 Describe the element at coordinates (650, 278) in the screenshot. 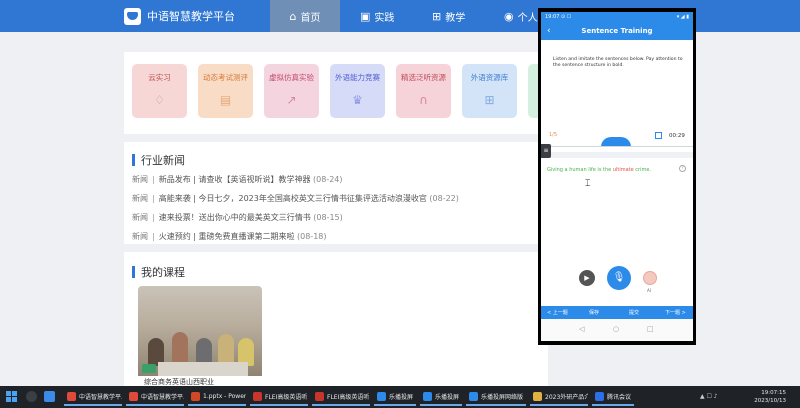

I see `avatar` at that location.